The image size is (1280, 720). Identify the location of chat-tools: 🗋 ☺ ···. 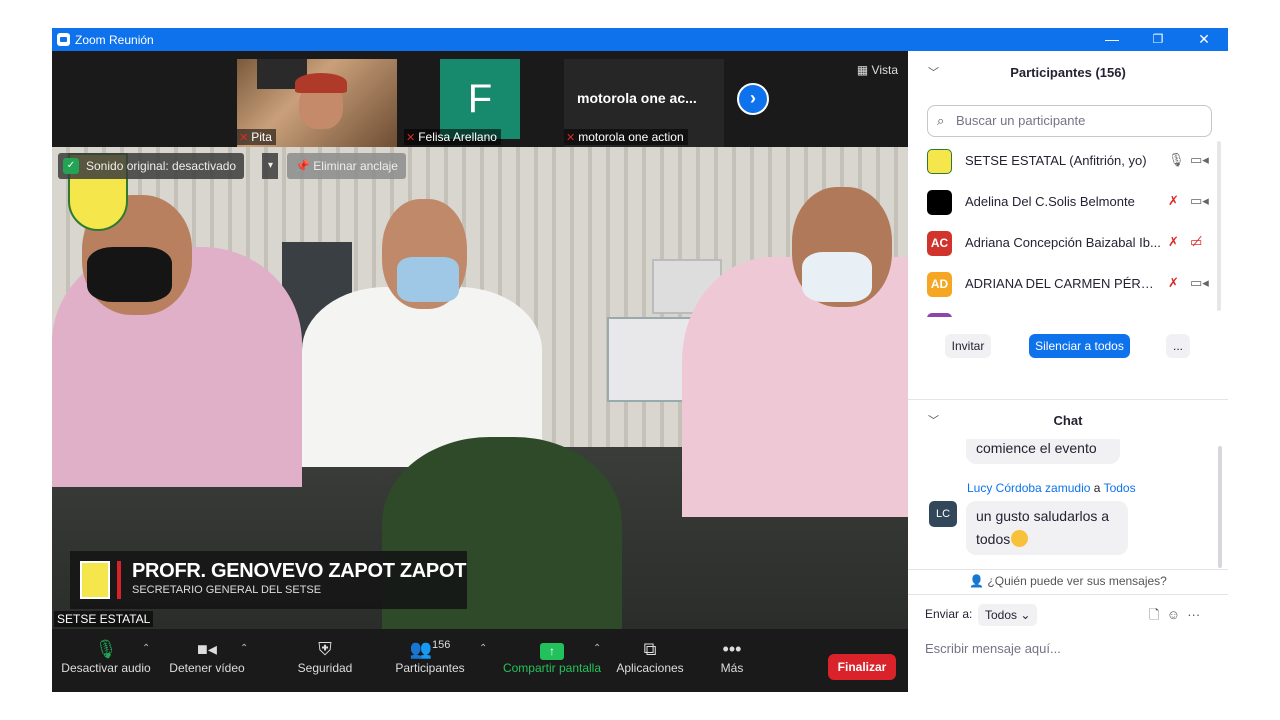
(1174, 617).